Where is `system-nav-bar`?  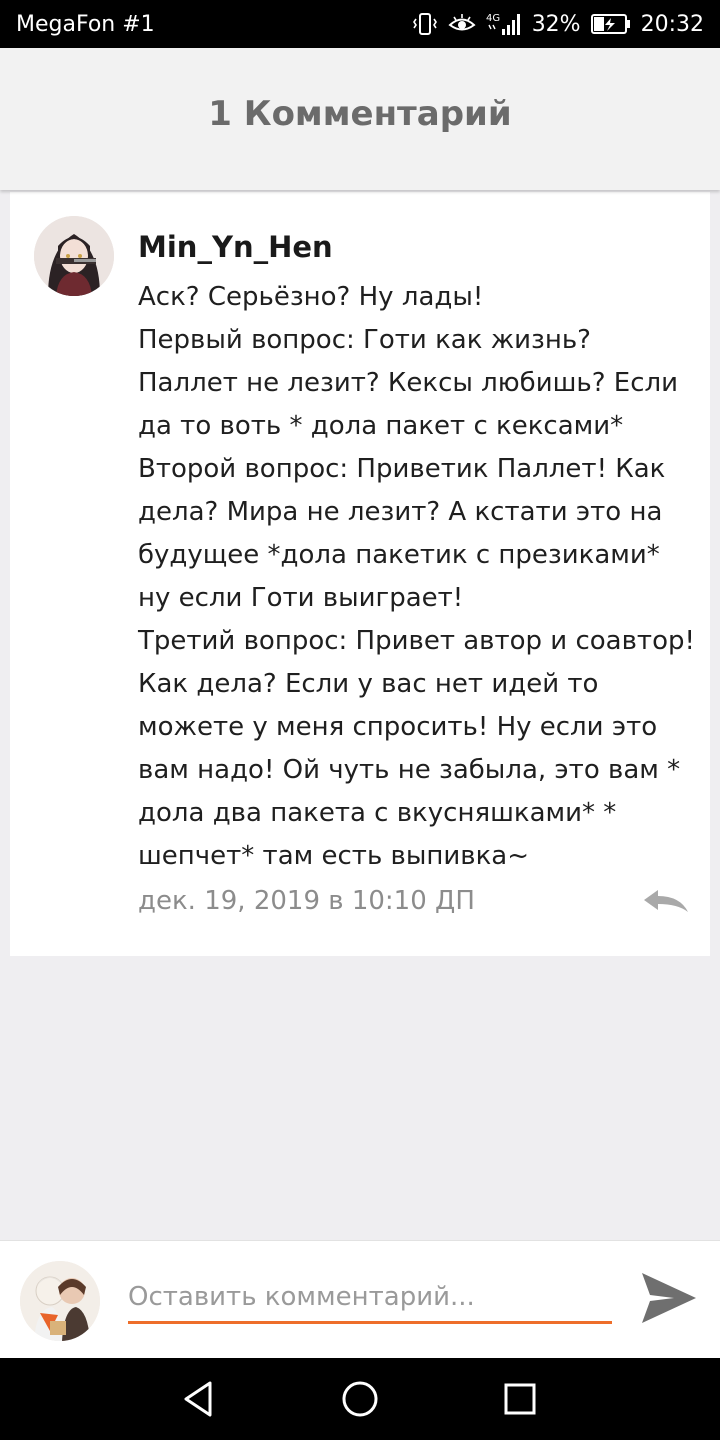 system-nav-bar is located at coordinates (360, 1399).